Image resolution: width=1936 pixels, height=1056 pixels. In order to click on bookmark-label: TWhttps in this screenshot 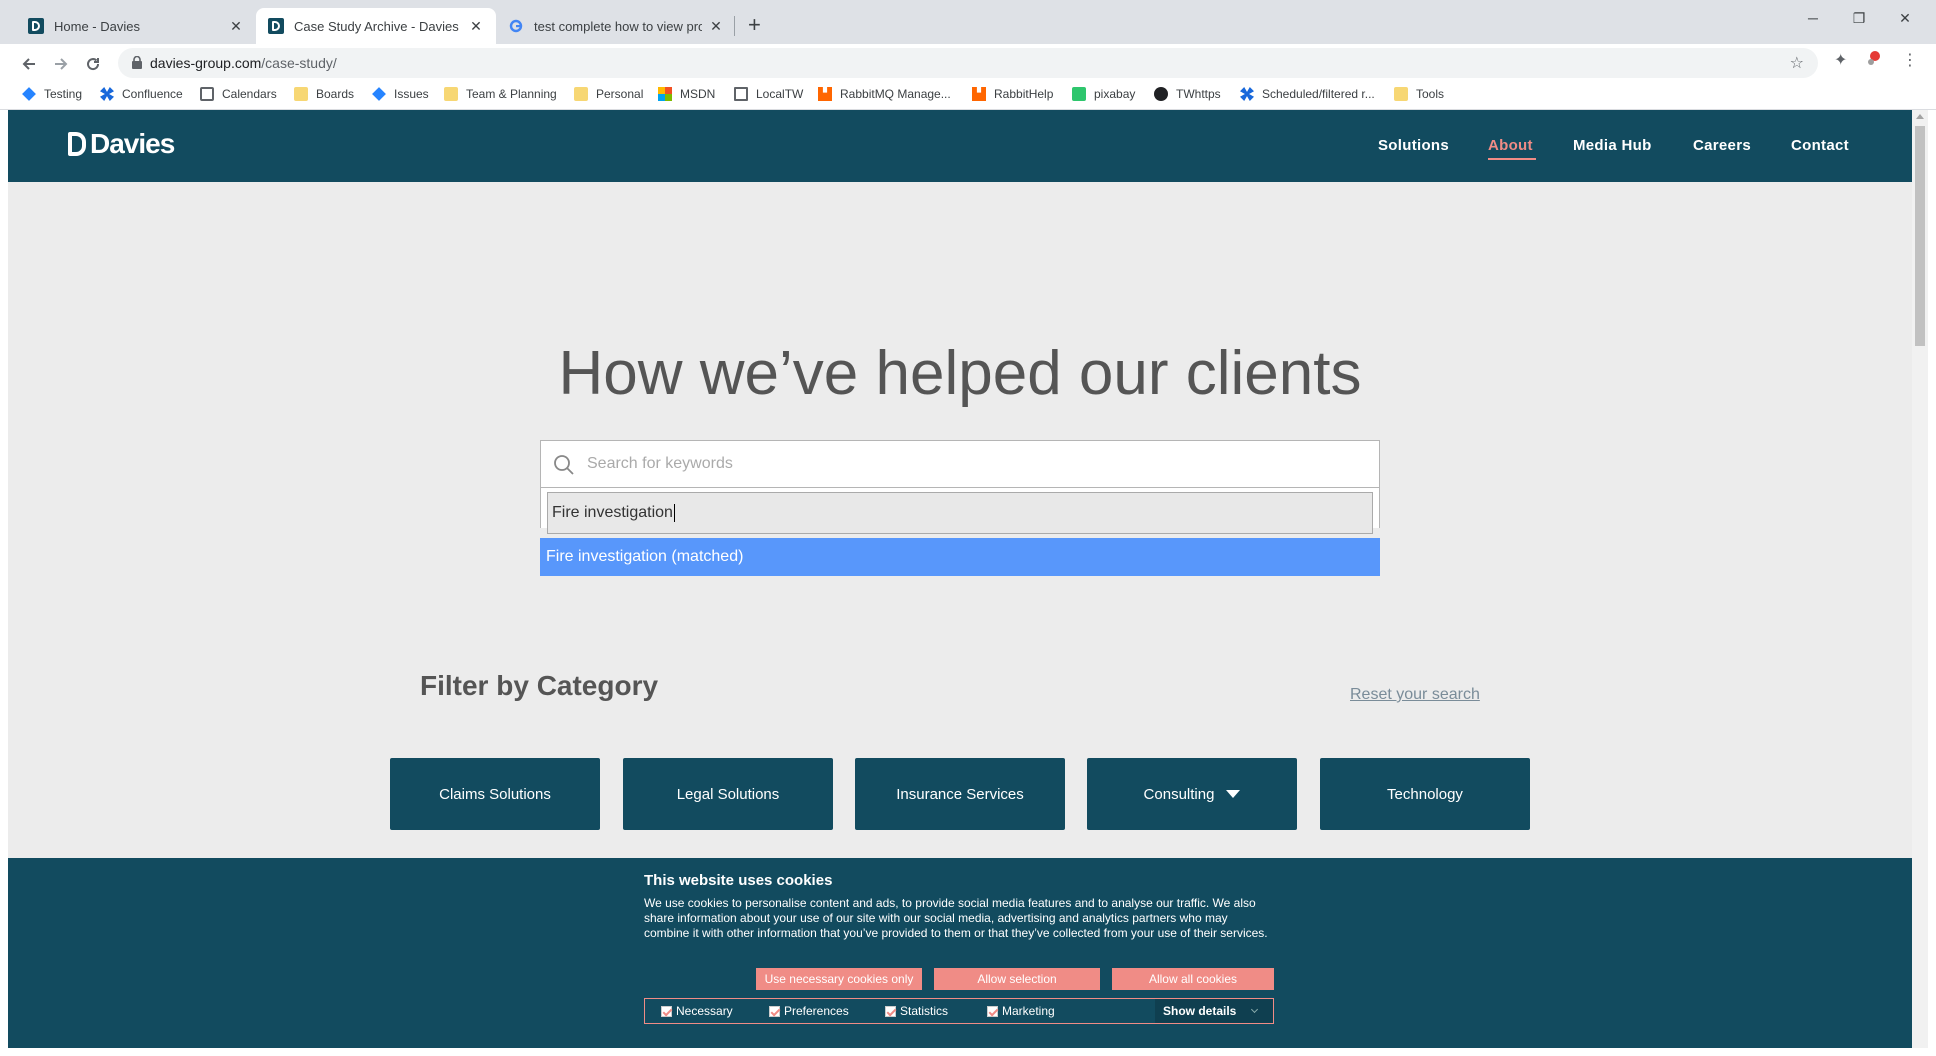, I will do `click(1198, 94)`.